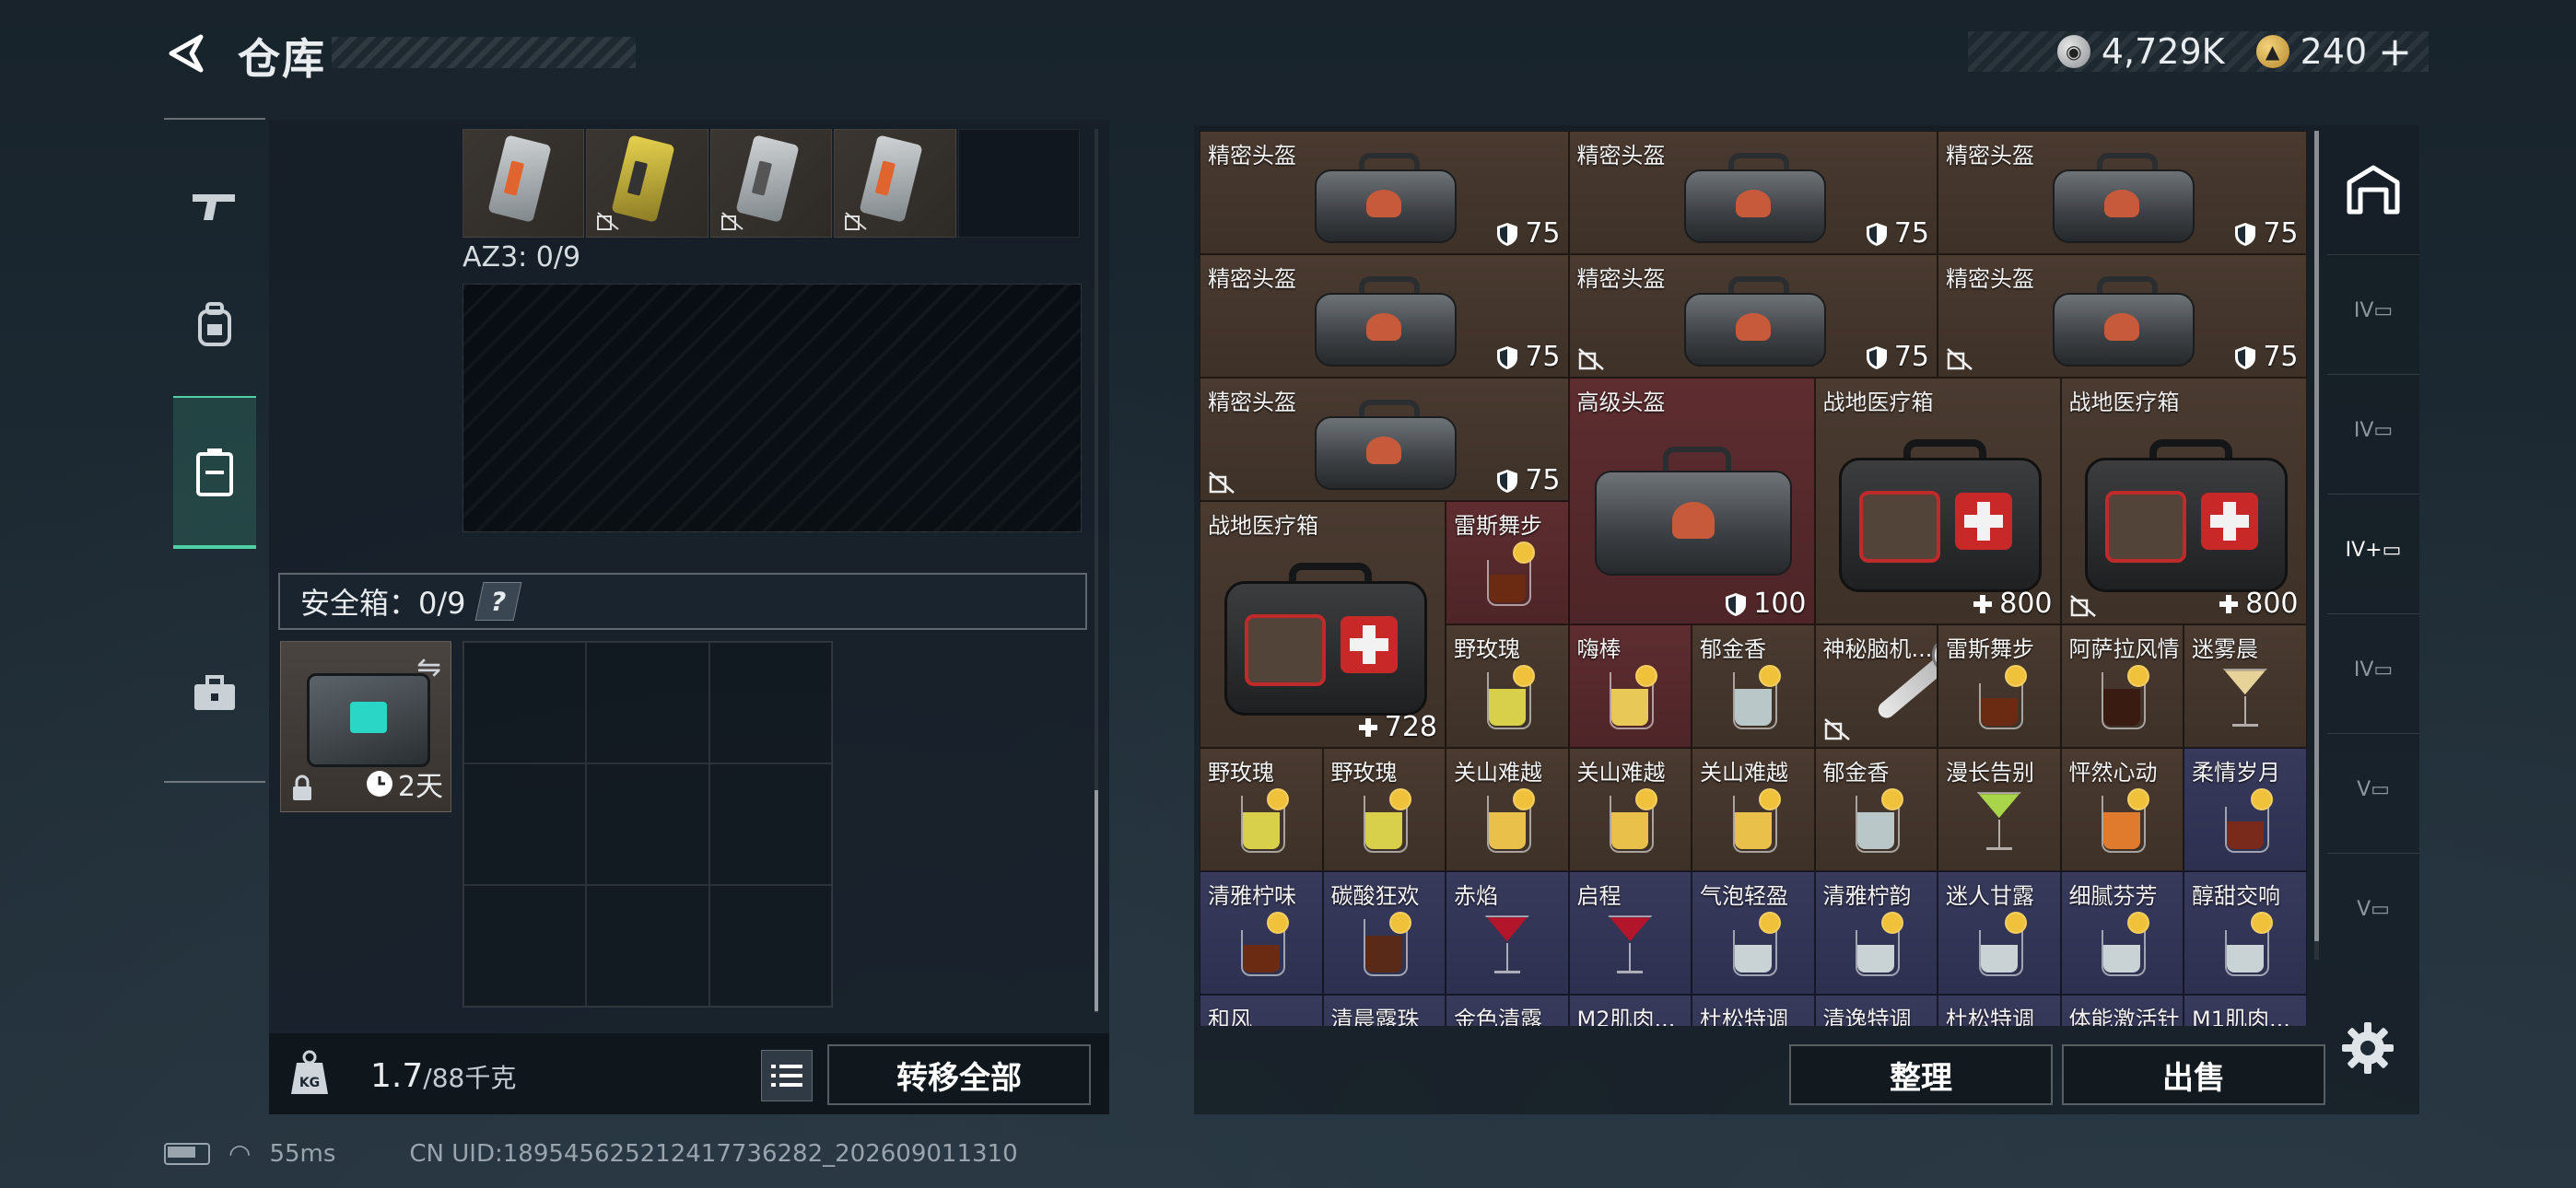 The height and width of the screenshot is (1188, 2576). Describe the element at coordinates (1096, 900) in the screenshot. I see `left-scrollbar-thumb` at that location.